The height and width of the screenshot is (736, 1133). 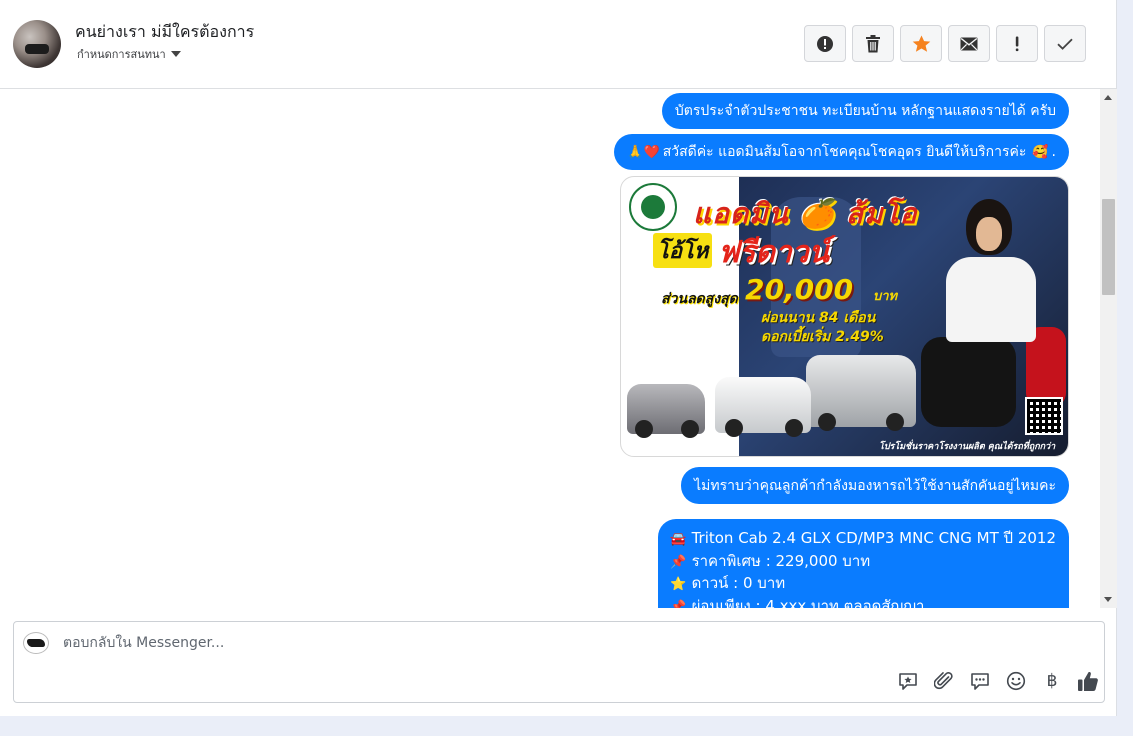 What do you see at coordinates (558, 44) in the screenshot?
I see `conversation-header: คนย่างเรา ม่มีใครต้องการ กำหนดการสนทนา` at bounding box center [558, 44].